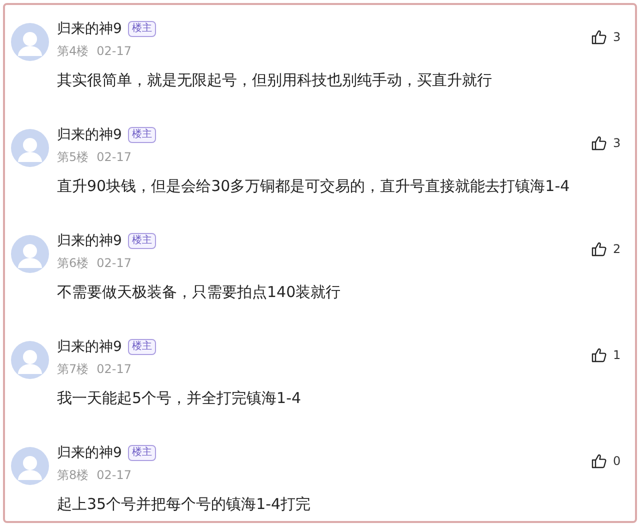 The width and height of the screenshot is (640, 526). I want to click on comment-text: 起上35个号并把每个号的镇海1-4打完, so click(184, 504).